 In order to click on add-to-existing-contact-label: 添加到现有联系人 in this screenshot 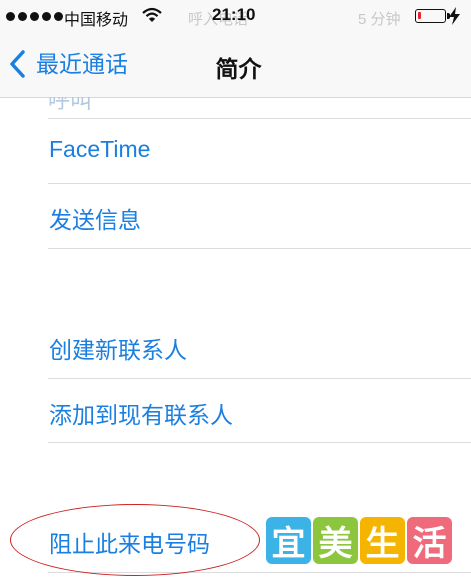, I will do `click(141, 415)`.